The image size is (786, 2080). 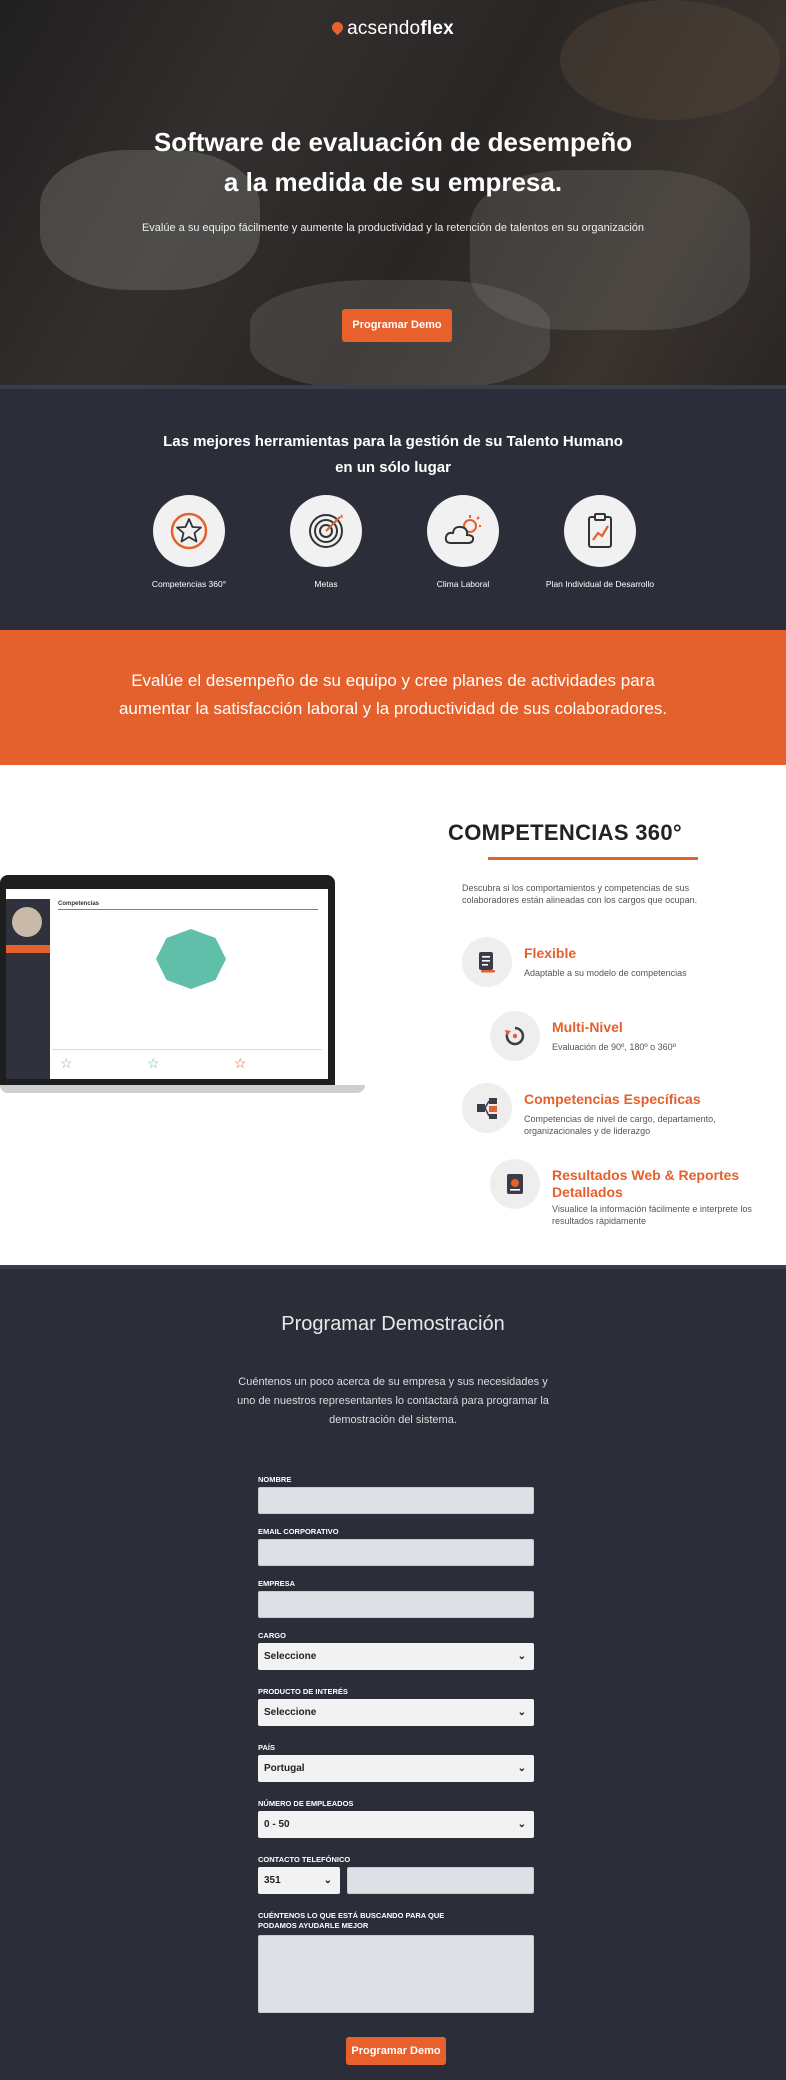 I want to click on org-chart-icon, so click(x=487, y=1108).